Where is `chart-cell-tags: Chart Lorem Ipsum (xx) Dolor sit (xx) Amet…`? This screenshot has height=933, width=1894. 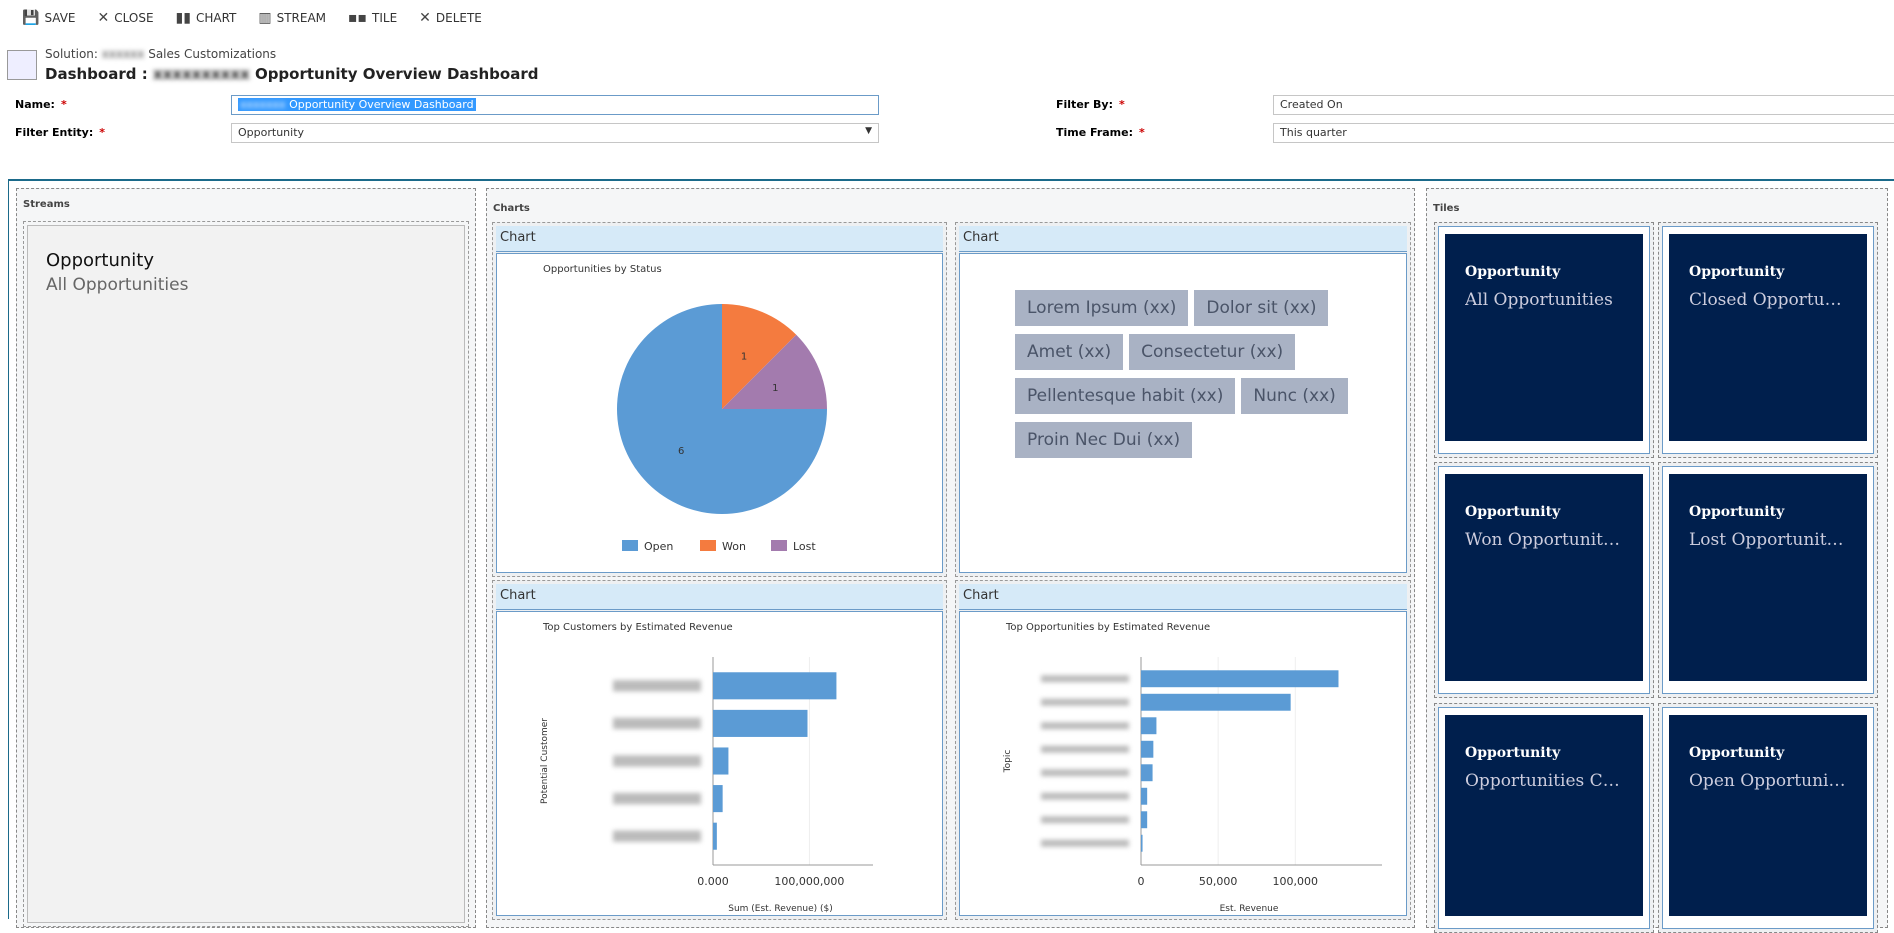
chart-cell-tags: Chart Lorem Ipsum (xx) Dolor sit (xx) Amet… is located at coordinates (1183, 399).